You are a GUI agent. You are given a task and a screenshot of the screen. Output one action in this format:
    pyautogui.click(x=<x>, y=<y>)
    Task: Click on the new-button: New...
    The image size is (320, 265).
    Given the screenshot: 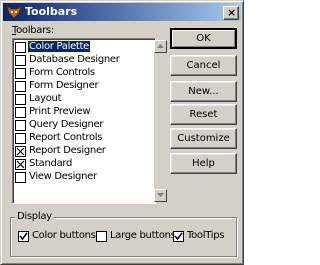 What is the action you would take?
    pyautogui.click(x=203, y=91)
    